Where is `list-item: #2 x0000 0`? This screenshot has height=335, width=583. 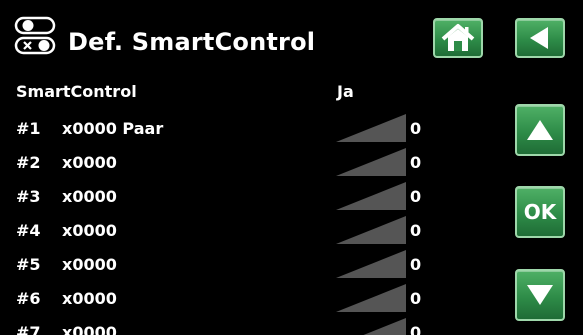
list-item: #2 x0000 0 is located at coordinates (250, 162).